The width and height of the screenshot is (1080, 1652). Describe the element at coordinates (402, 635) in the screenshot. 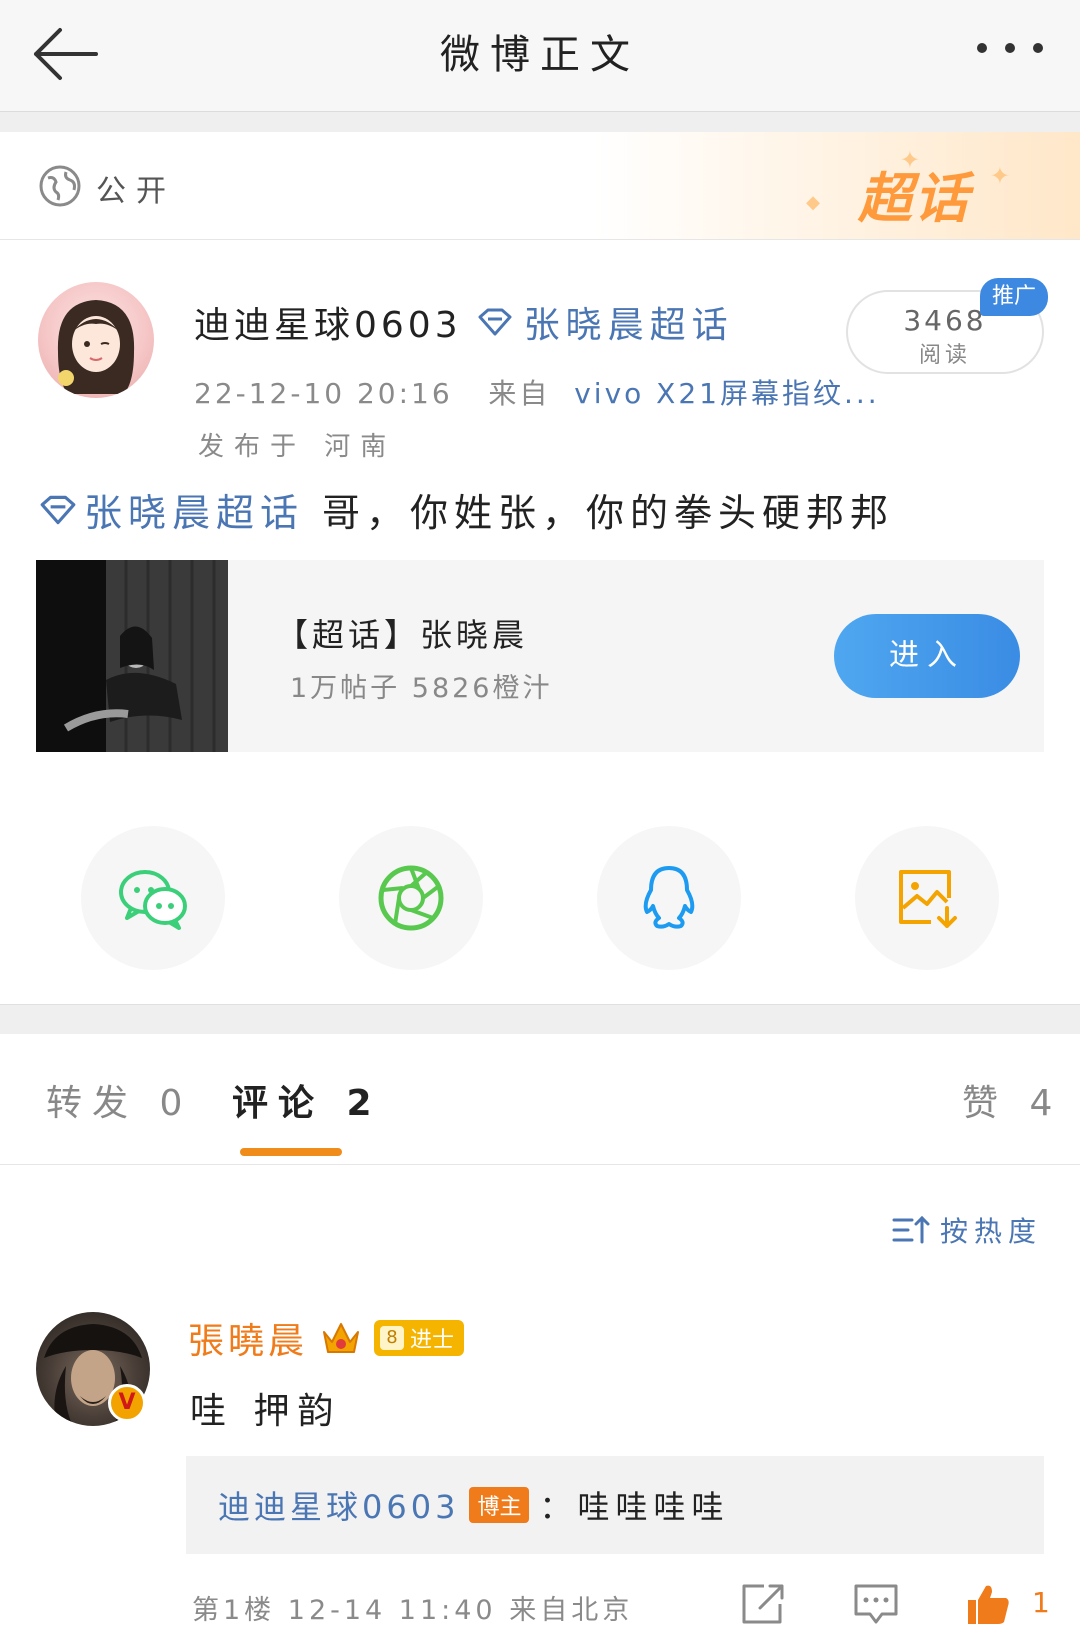

I see `topic-card-title: 【超话】张晓晨` at that location.